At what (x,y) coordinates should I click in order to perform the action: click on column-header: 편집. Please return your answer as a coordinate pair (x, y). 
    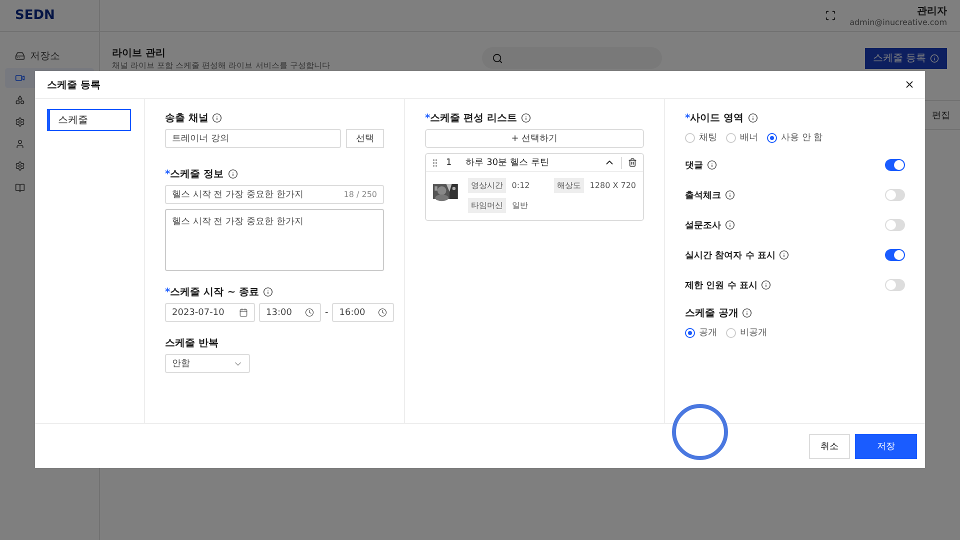
    Looking at the image, I should click on (941, 116).